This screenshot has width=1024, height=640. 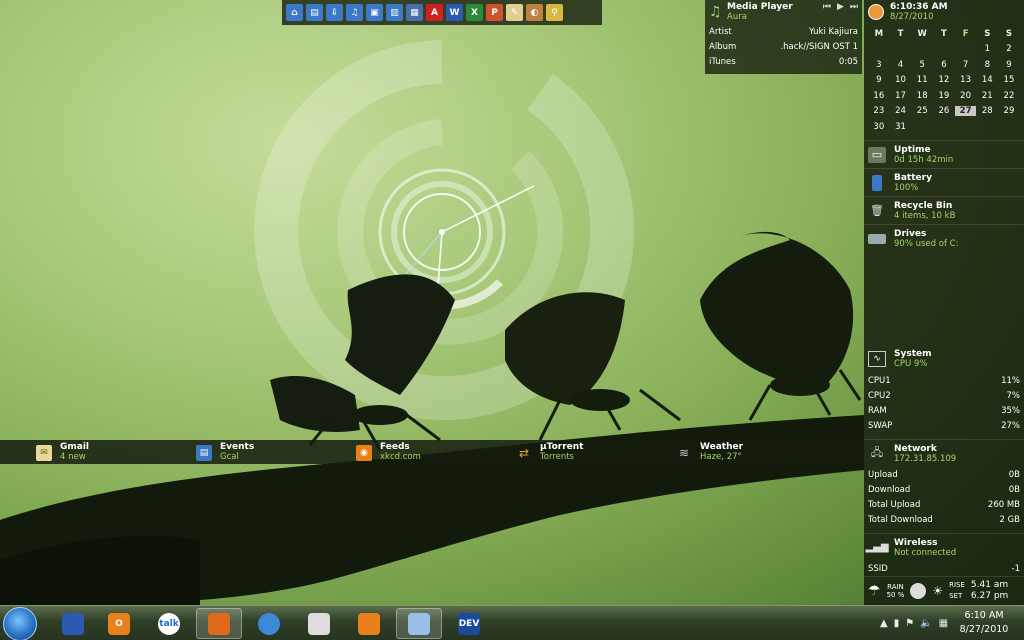 What do you see at coordinates (922, 96) in the screenshot?
I see `calendar-day: 18` at bounding box center [922, 96].